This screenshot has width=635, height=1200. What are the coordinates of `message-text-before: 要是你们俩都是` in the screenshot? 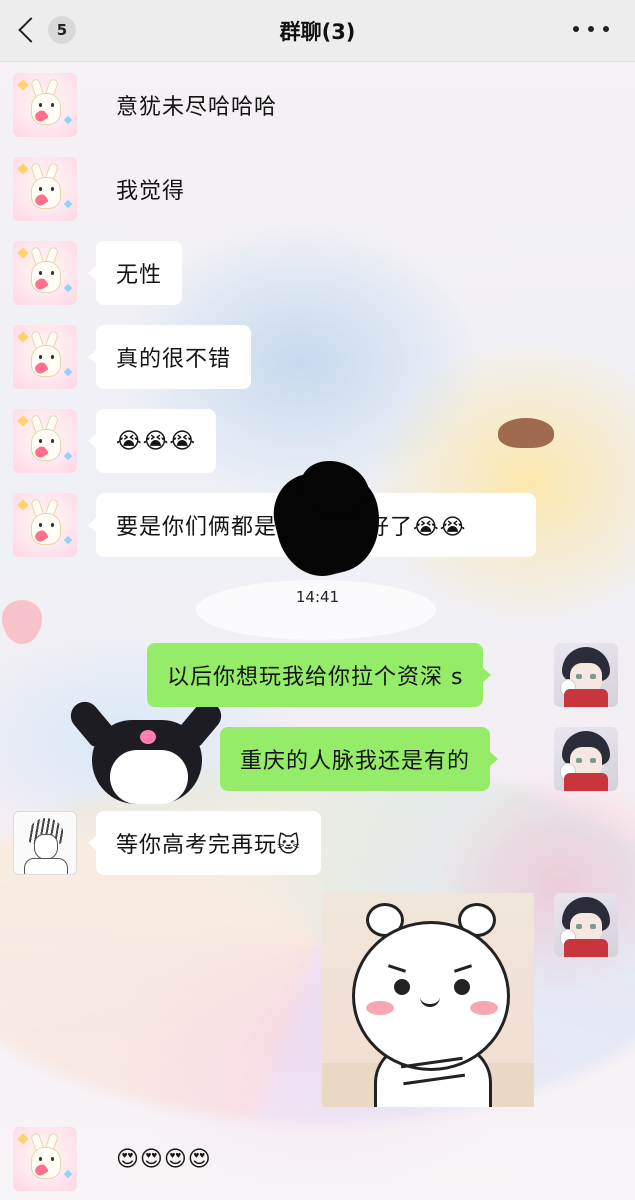 It's located at (197, 527).